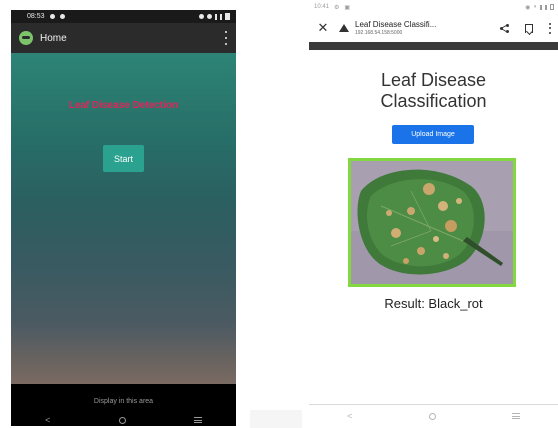  What do you see at coordinates (62, 16) in the screenshot?
I see `message-icon` at bounding box center [62, 16].